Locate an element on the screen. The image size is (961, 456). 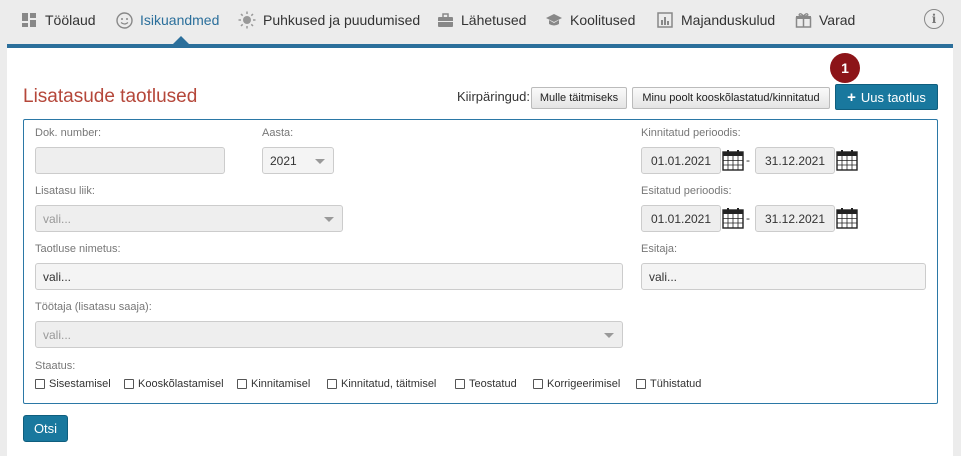
status-checkbox-teostatud: Teostatud is located at coordinates (486, 384).